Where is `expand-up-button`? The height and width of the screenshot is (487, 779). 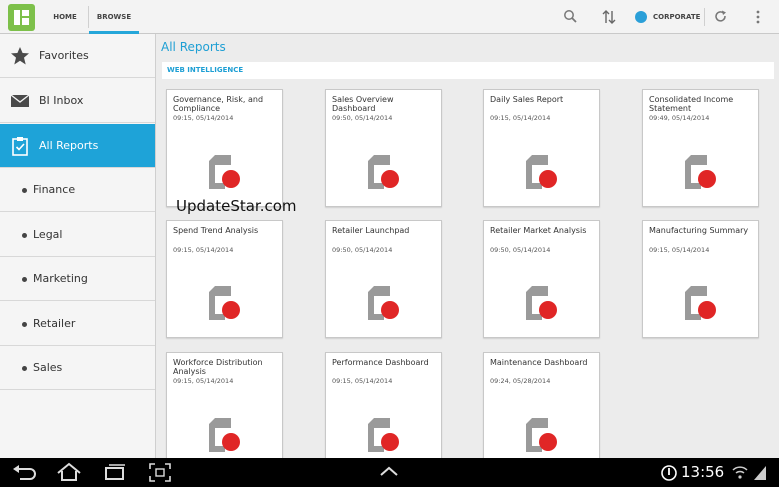
expand-up-button is located at coordinates (389, 472).